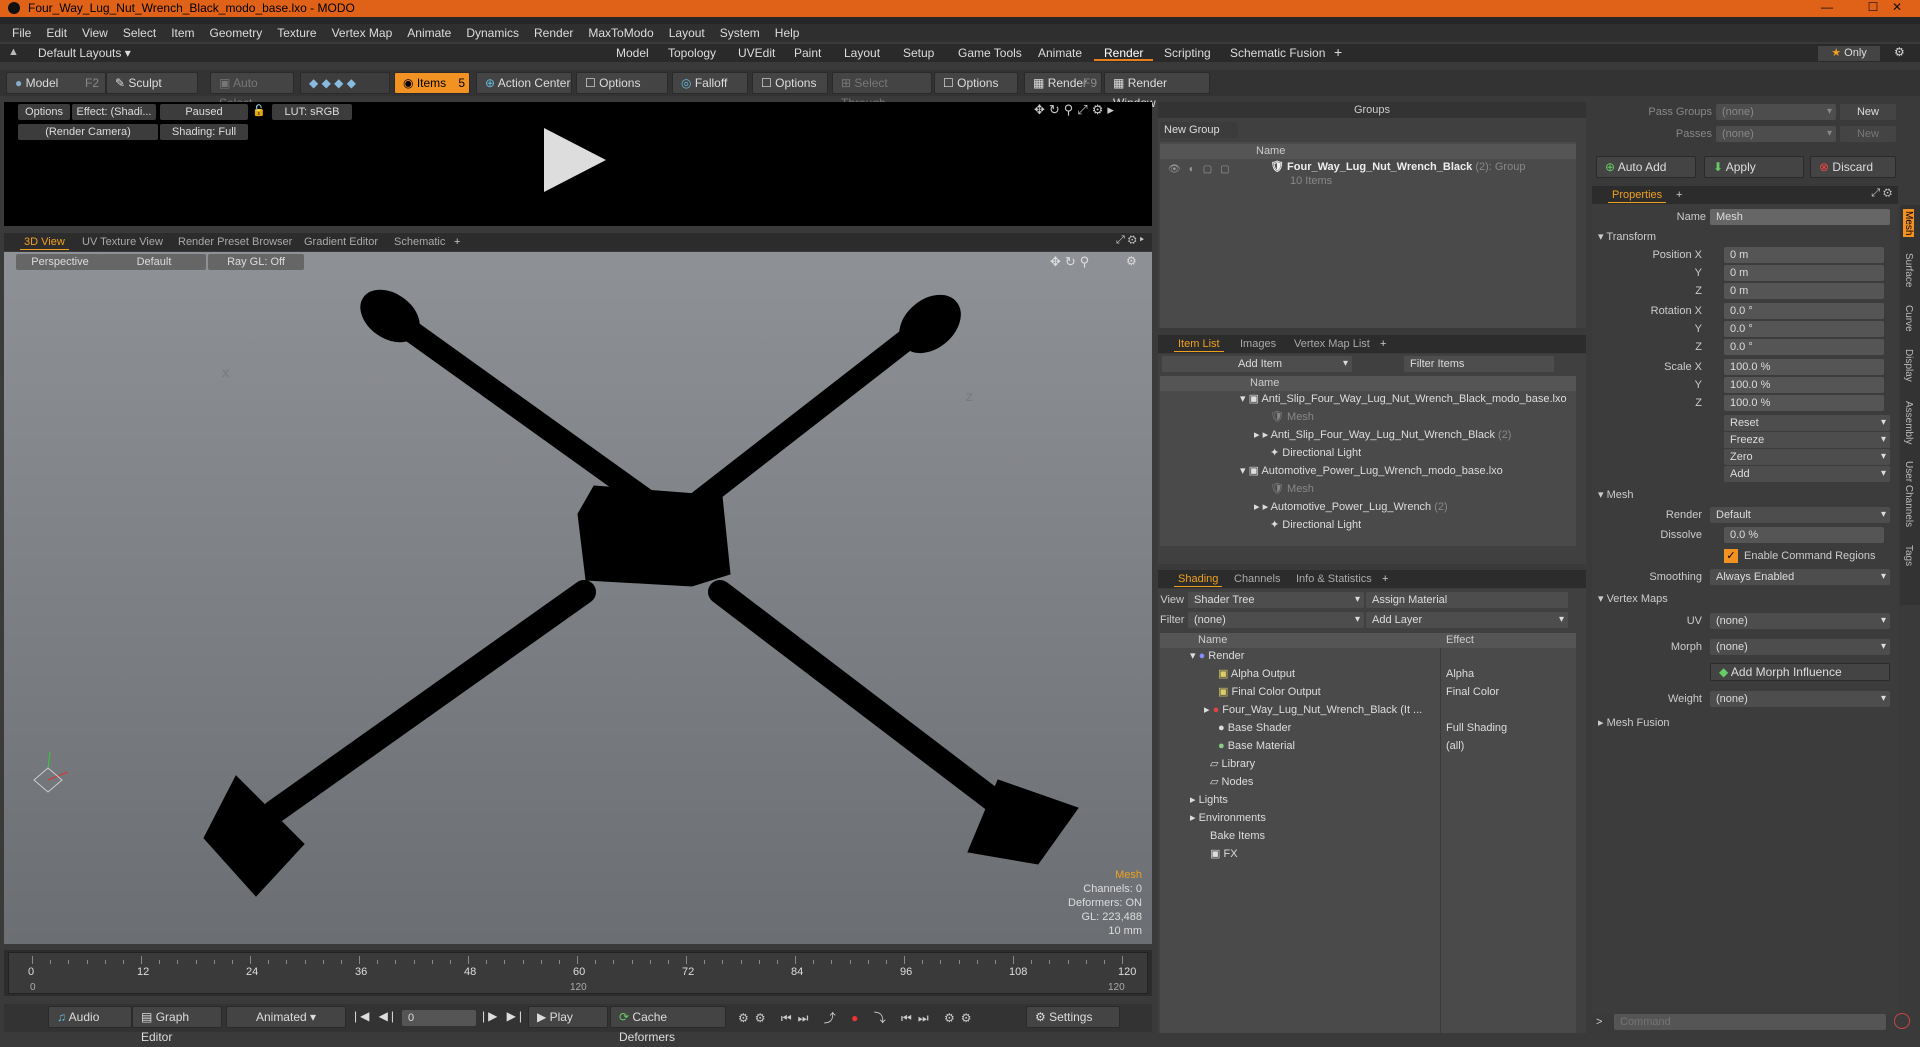 This screenshot has width=1920, height=1047. Describe the element at coordinates (1217, 656) in the screenshot. I see `shader-row-render: ▾ ● Render` at that location.